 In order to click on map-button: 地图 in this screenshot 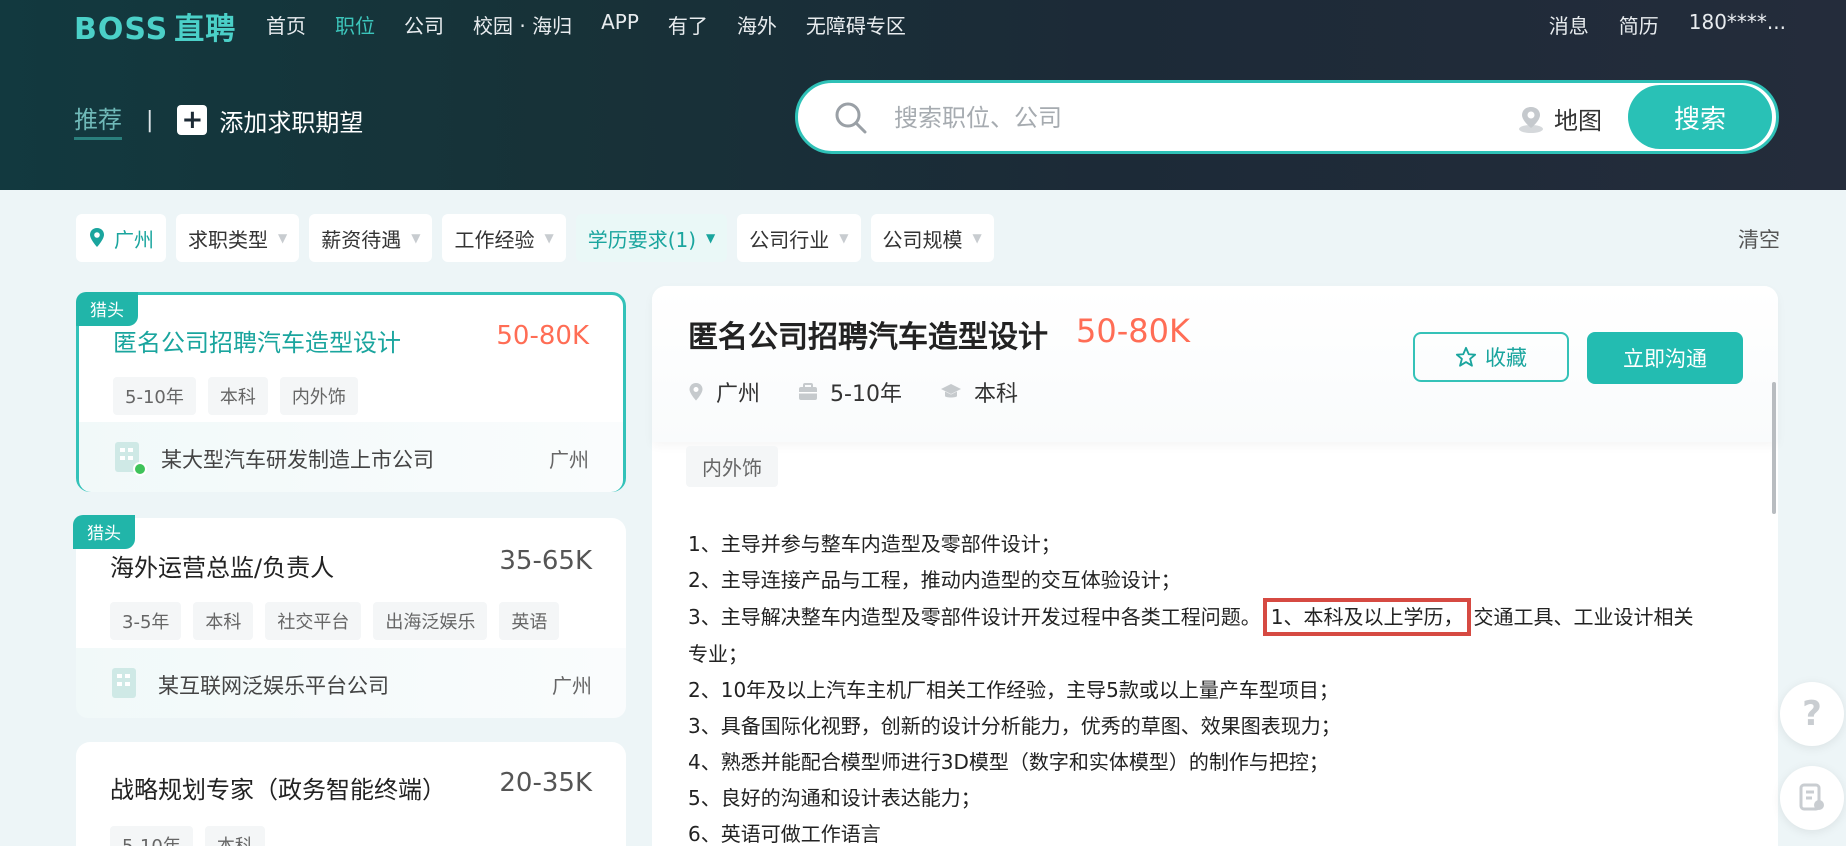, I will do `click(1559, 118)`.